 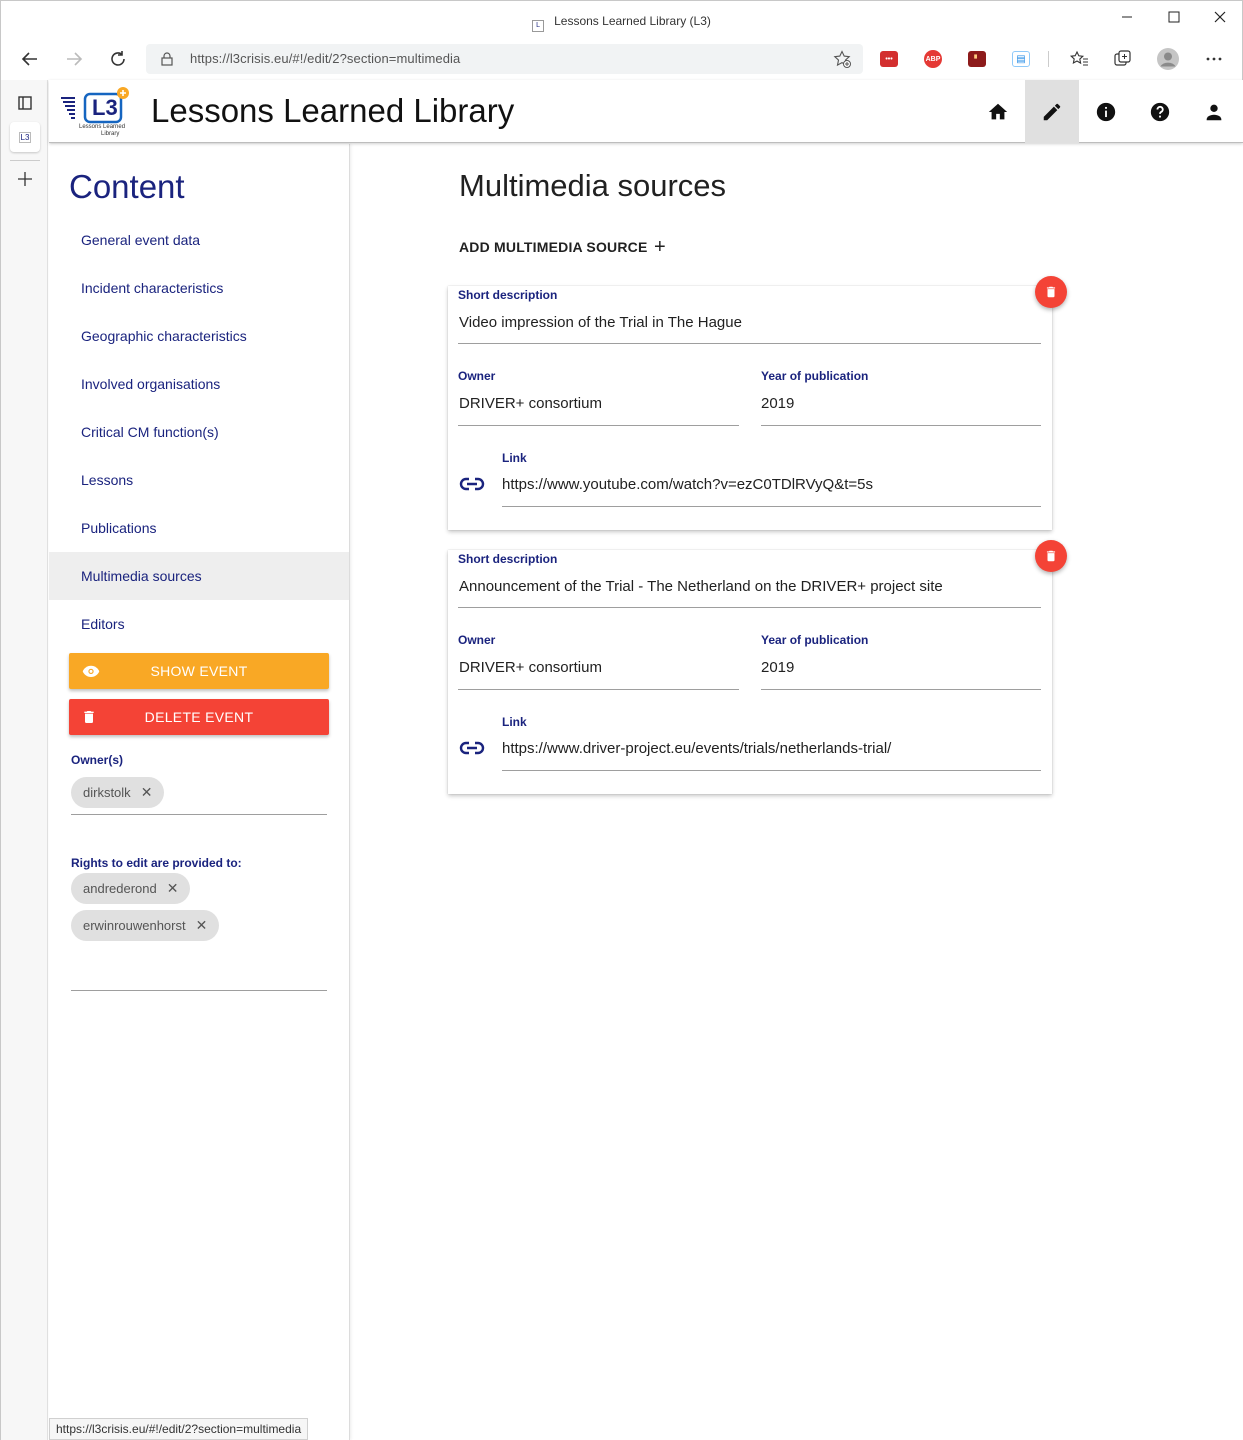 I want to click on sidebar-item-lessons: Lessons, so click(x=199, y=480).